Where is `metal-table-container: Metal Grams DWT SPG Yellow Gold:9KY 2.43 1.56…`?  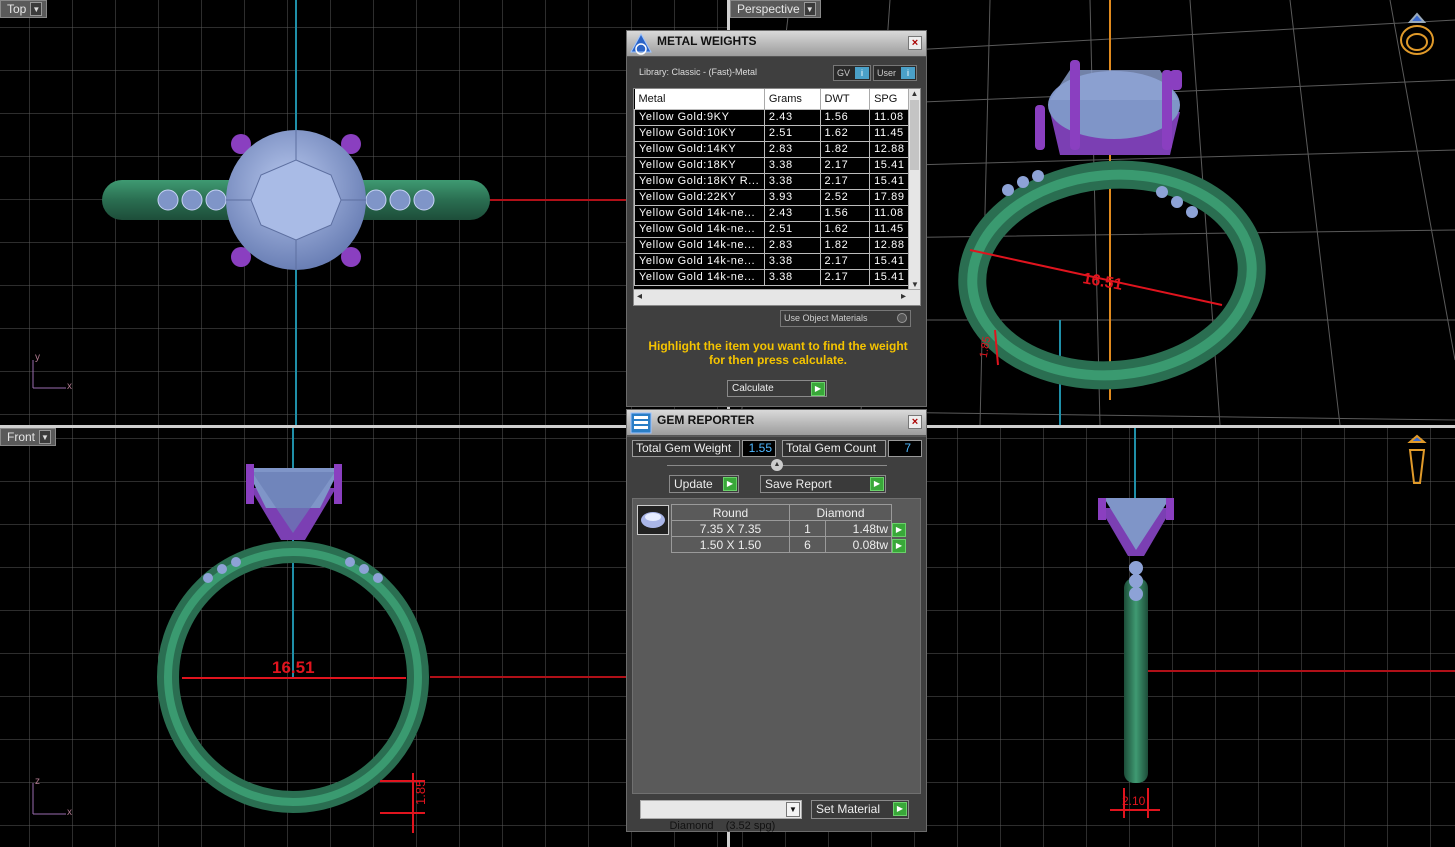 metal-table-container: Metal Grams DWT SPG Yellow Gold:9KY 2.43 1.56… is located at coordinates (777, 197).